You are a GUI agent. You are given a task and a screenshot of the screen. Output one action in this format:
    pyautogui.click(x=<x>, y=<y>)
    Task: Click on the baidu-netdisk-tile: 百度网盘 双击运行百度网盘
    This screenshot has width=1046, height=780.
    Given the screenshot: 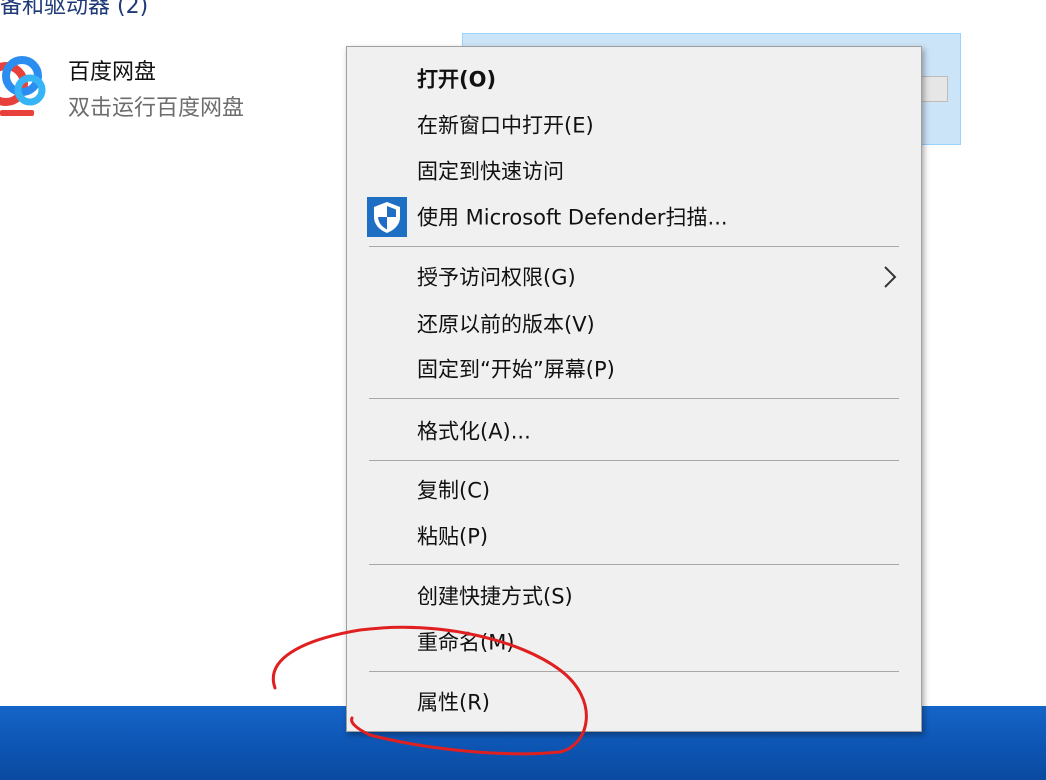 What is the action you would take?
    pyautogui.click(x=150, y=90)
    